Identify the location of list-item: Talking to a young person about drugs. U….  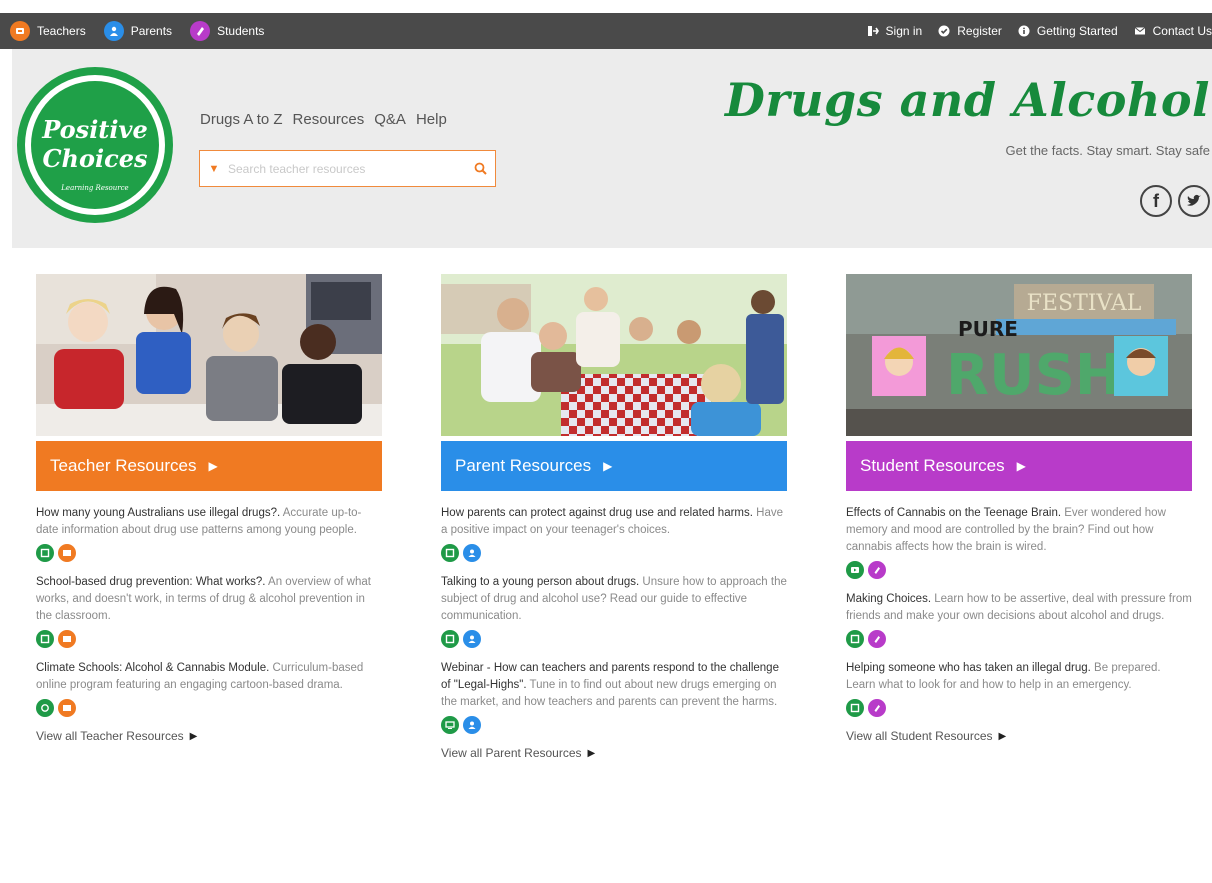
(614, 599).